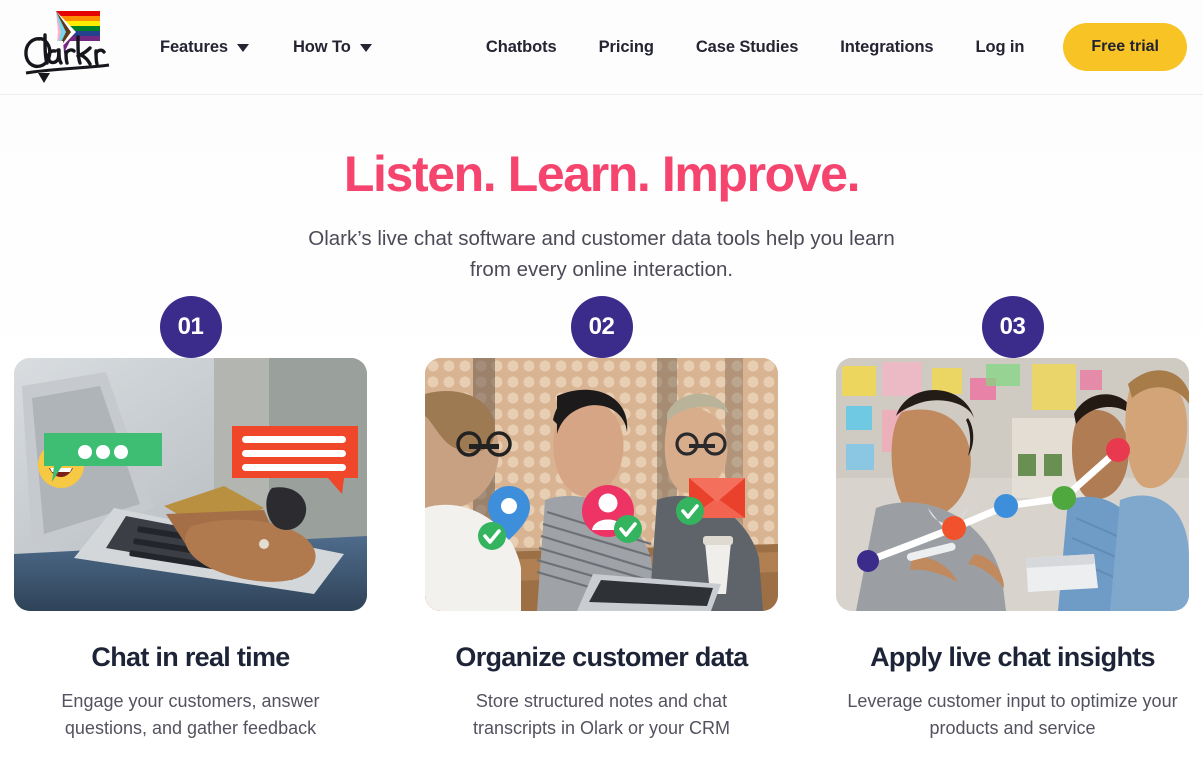  I want to click on step-badge: 01, so click(190, 326).